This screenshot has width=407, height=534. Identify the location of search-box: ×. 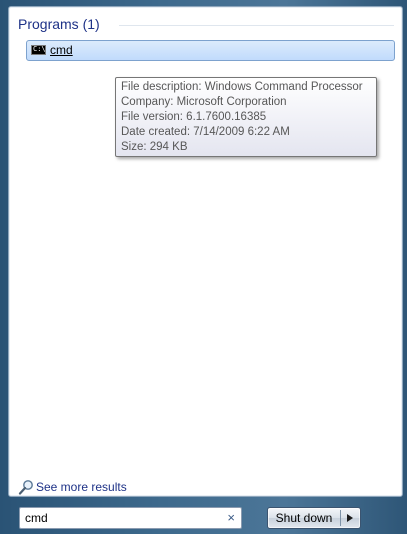
(130, 518).